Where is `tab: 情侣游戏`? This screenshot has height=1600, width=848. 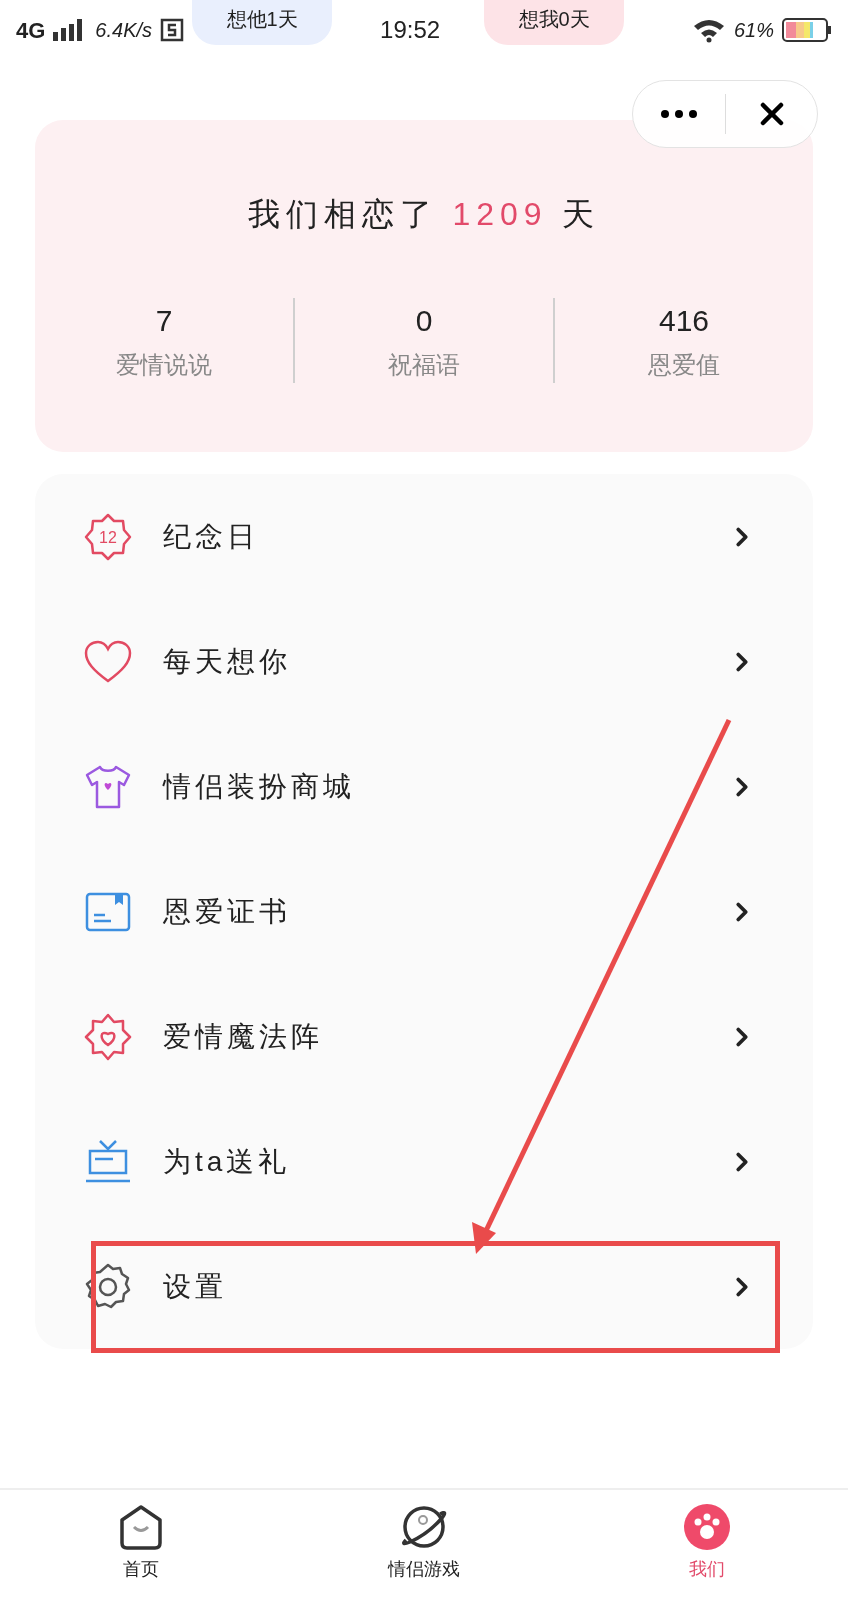 tab: 情侣游戏 is located at coordinates (424, 1545).